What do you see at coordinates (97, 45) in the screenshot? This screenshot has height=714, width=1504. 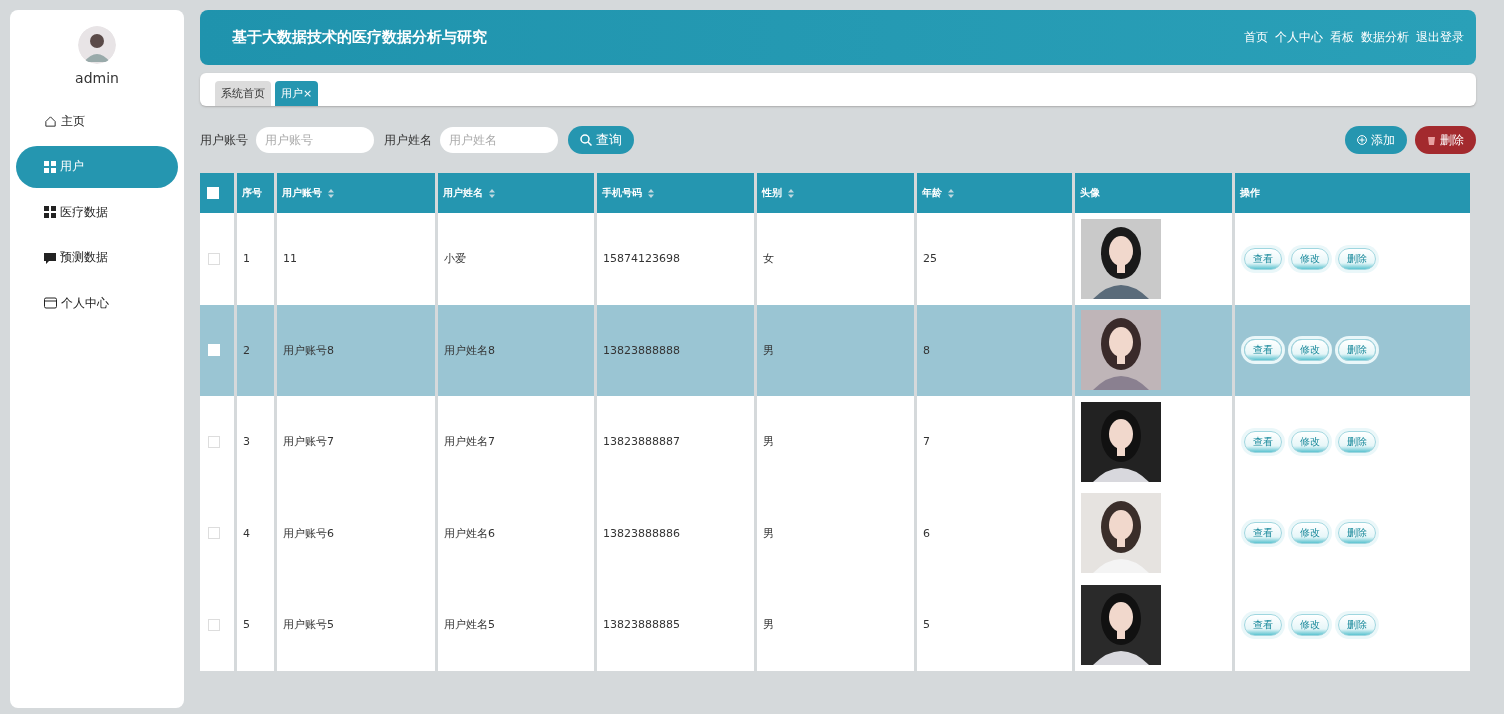 I see `avatar` at bounding box center [97, 45].